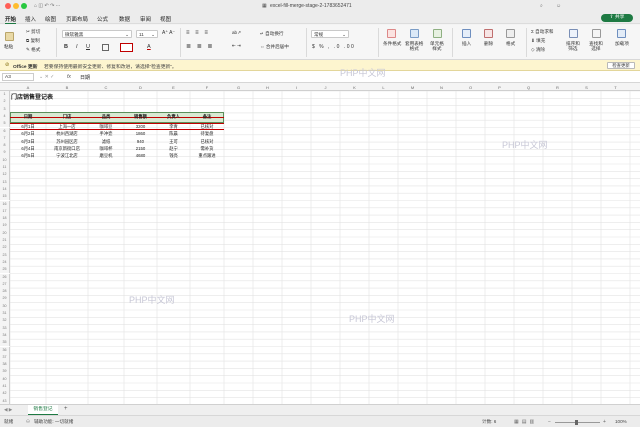  I want to click on tab-home: 开始, so click(11, 19).